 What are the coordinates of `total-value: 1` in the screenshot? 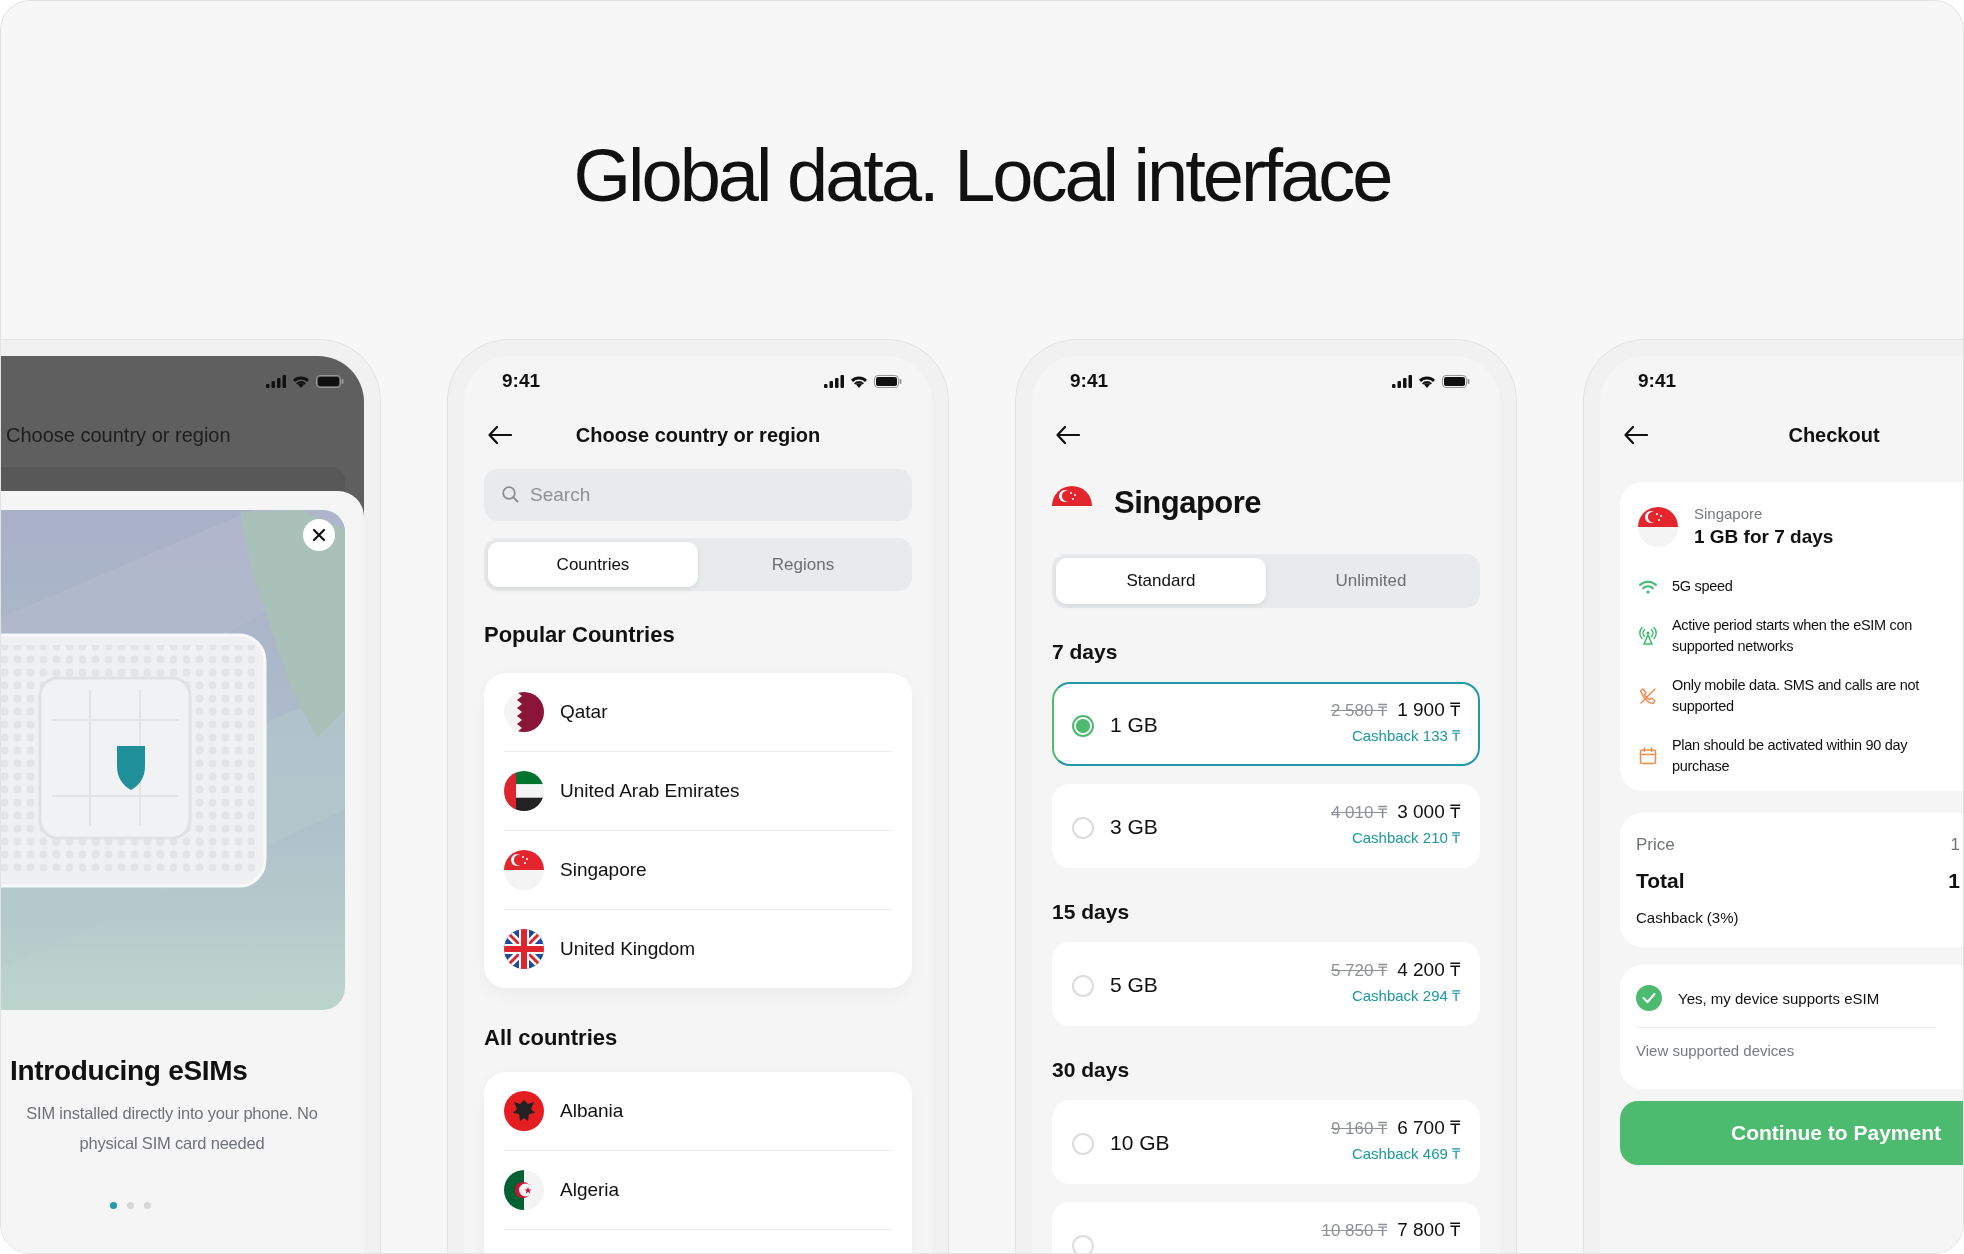 It's located at (1954, 881).